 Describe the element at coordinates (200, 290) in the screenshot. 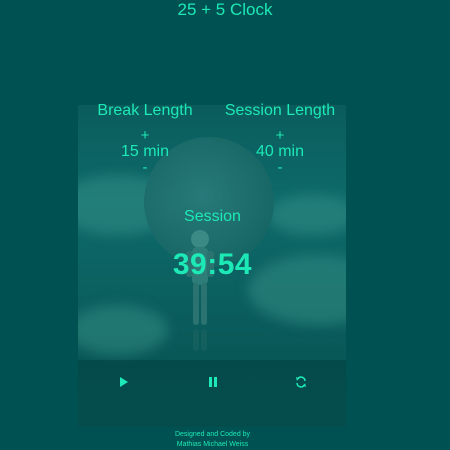

I see `astronaut-graphic` at that location.